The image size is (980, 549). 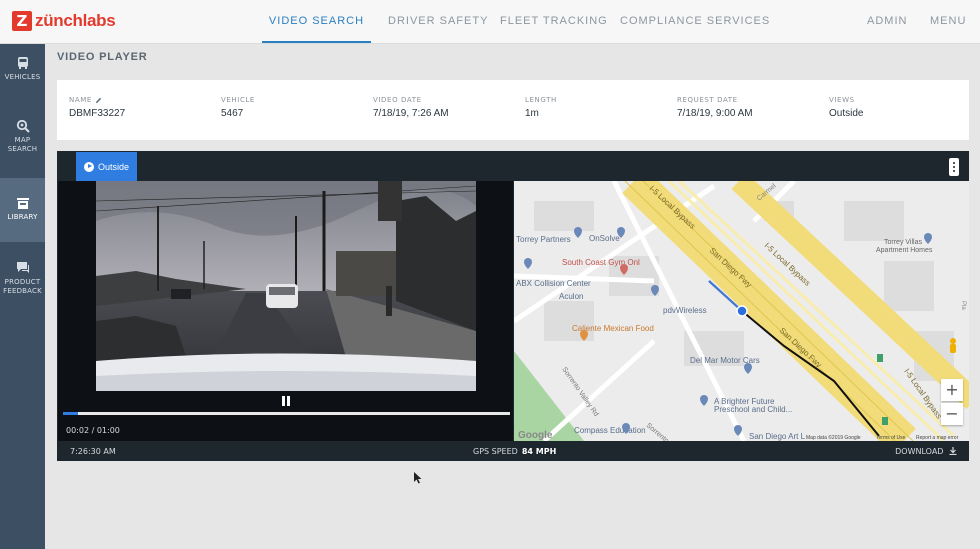 What do you see at coordinates (919, 451) in the screenshot?
I see `download-label: DOWNLOAD` at bounding box center [919, 451].